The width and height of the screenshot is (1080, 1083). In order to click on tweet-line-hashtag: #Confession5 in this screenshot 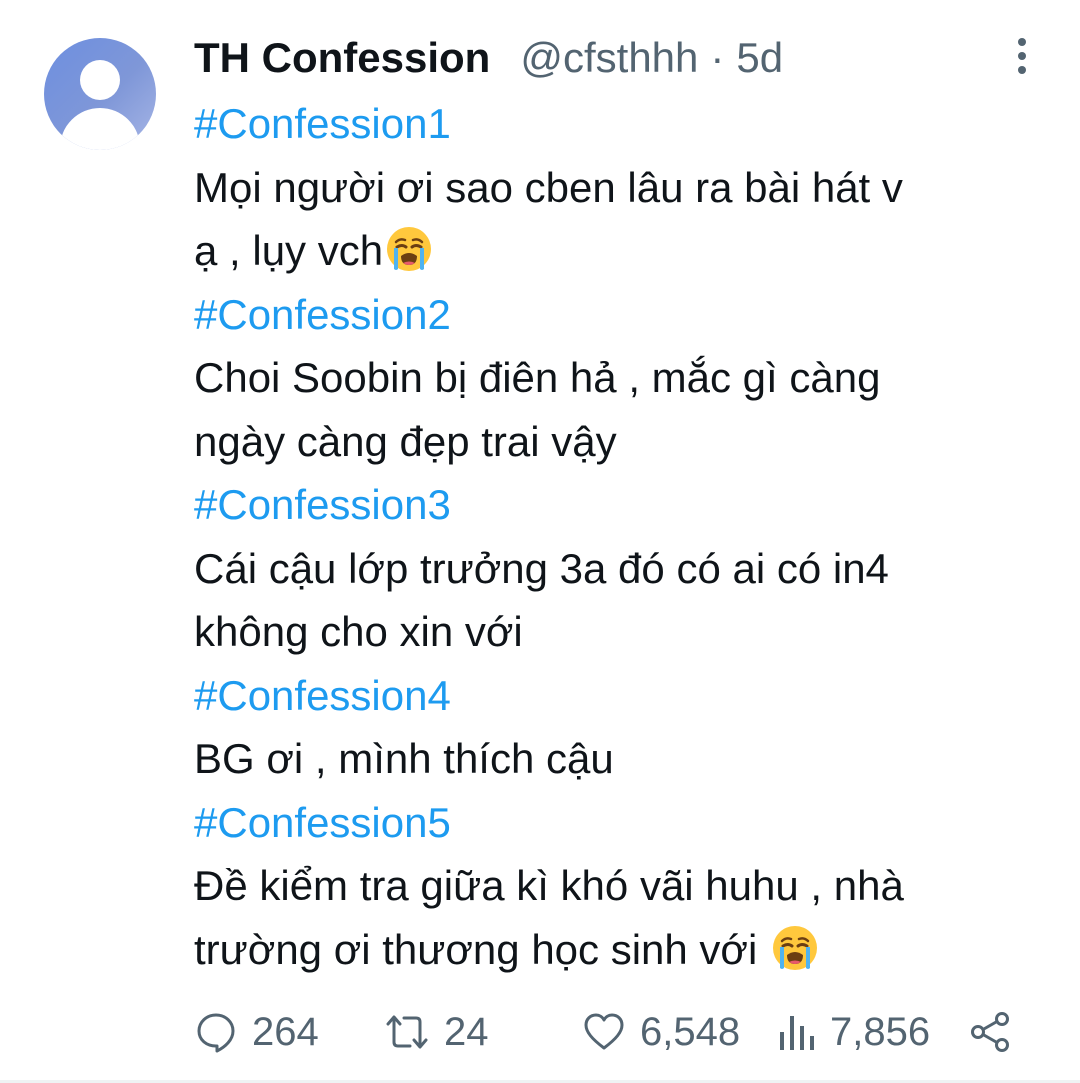, I will do `click(629, 823)`.